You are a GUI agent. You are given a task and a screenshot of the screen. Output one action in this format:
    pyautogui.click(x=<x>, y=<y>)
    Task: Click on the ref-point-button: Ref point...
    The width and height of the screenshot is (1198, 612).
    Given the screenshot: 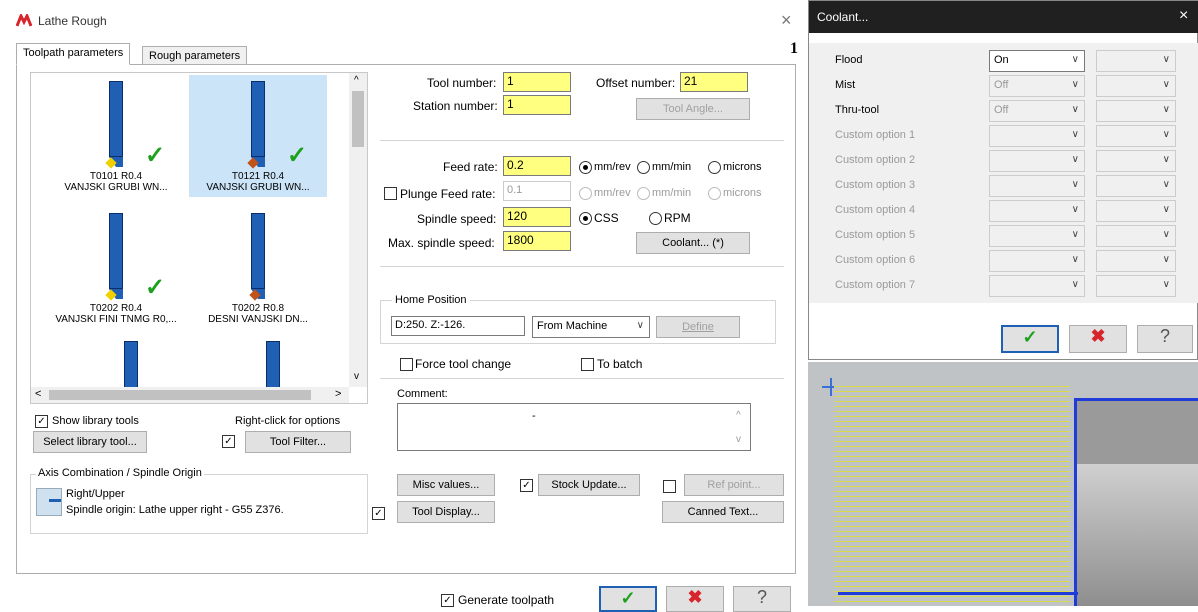 What is the action you would take?
    pyautogui.click(x=734, y=485)
    